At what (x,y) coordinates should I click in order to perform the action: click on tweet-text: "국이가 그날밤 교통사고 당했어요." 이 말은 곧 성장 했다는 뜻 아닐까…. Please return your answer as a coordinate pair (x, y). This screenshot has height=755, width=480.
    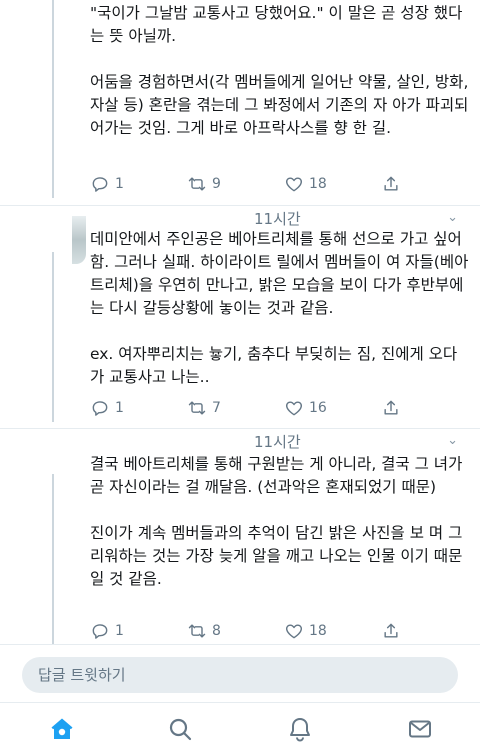
    Looking at the image, I should click on (280, 71).